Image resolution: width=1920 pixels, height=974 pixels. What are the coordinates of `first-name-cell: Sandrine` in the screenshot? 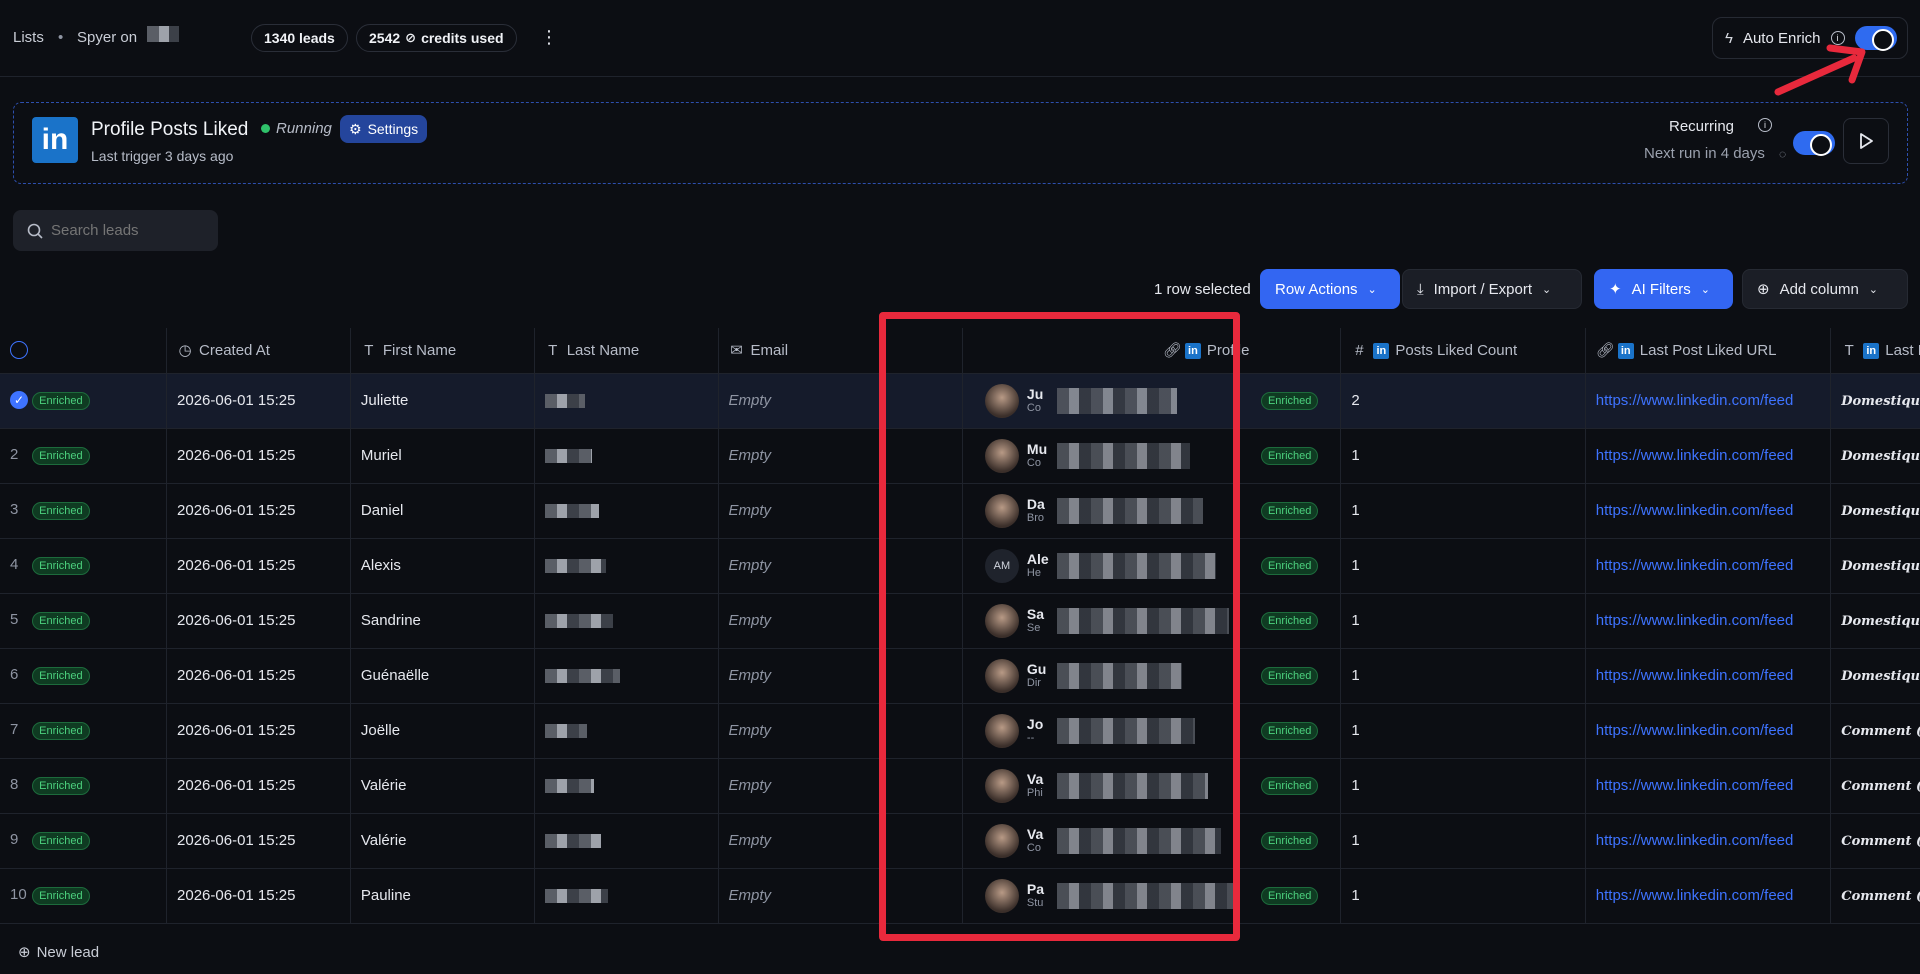 It's located at (442, 621).